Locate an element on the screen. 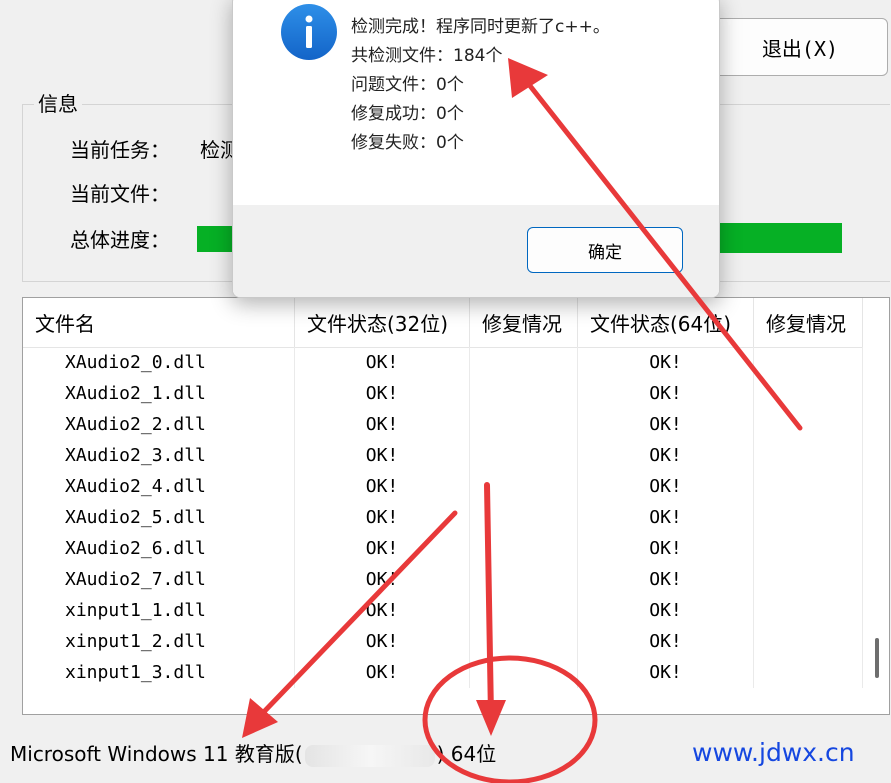  column-header-repair-32: 修复情况 is located at coordinates (524, 322).